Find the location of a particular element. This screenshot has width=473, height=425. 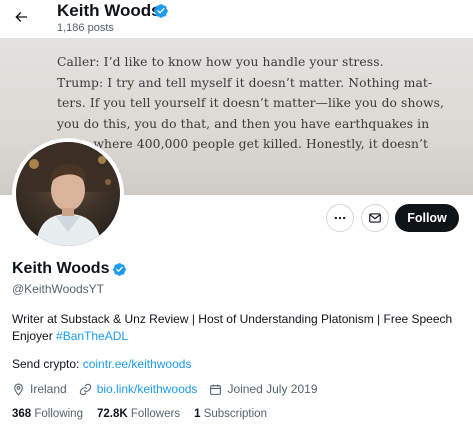

bio-text: Enjoyer is located at coordinates (34, 335).